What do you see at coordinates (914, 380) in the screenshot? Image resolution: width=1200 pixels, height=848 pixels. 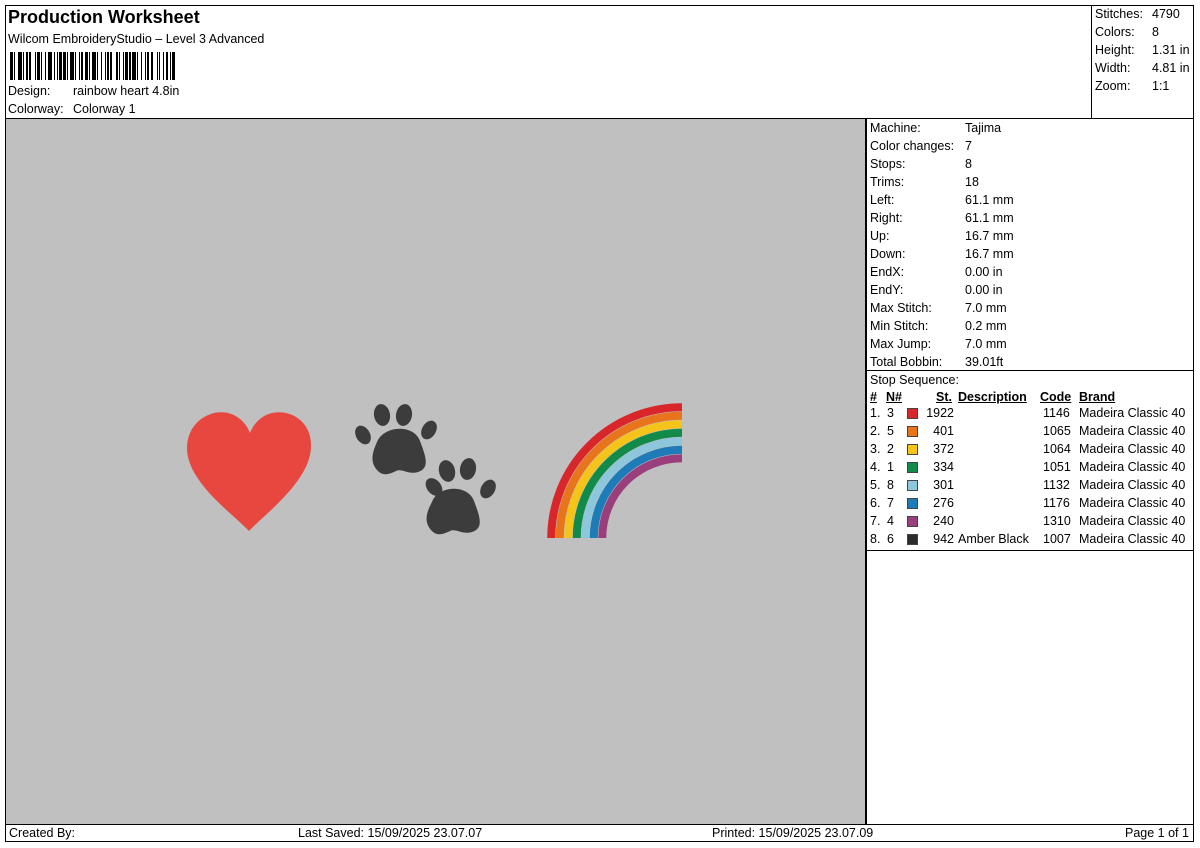 I see `stop-sequence-title: Stop Sequence:` at bounding box center [914, 380].